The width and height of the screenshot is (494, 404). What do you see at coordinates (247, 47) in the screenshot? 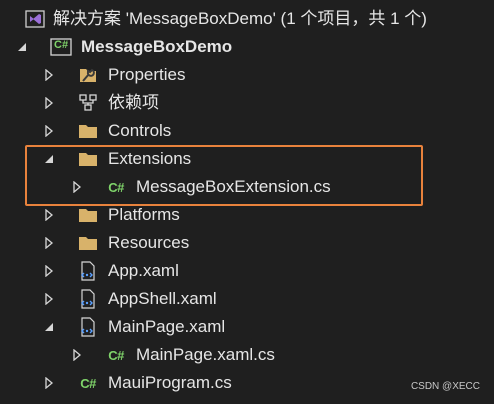
I see `project-node: C# MessageBoxDemo` at bounding box center [247, 47].